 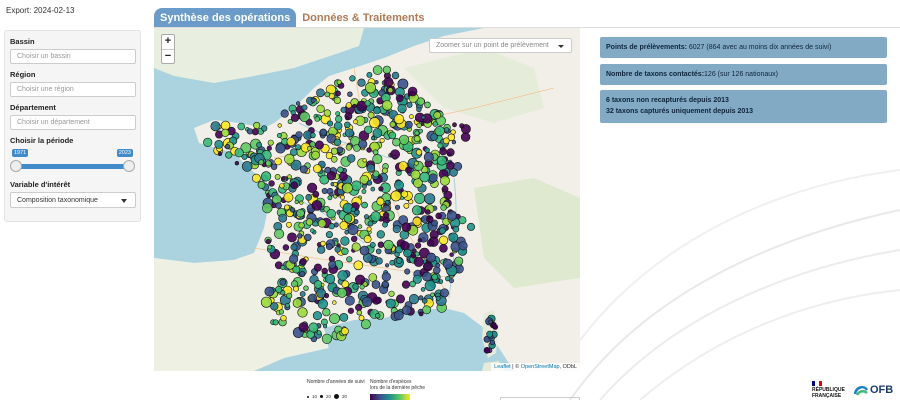 I want to click on zoom-out-button: −, so click(x=168, y=56).